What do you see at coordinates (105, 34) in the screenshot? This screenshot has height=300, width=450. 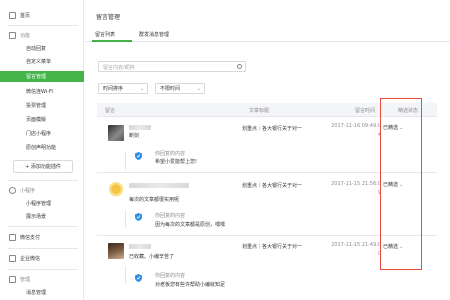 I see `tab-comment-list: 留言列表` at bounding box center [105, 34].